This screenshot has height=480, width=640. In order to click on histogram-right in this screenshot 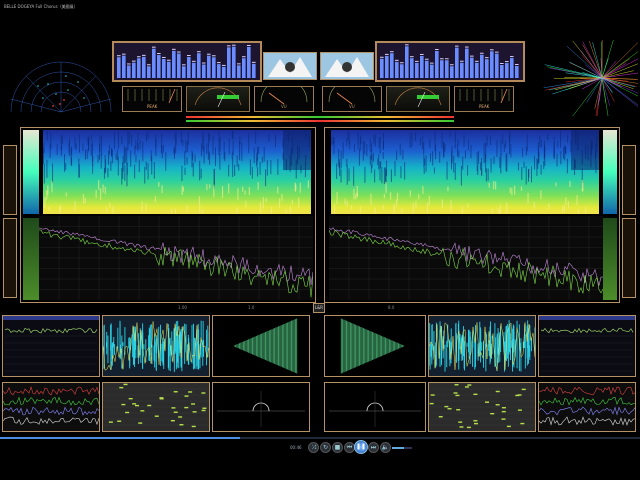, I will do `click(587, 346)`.